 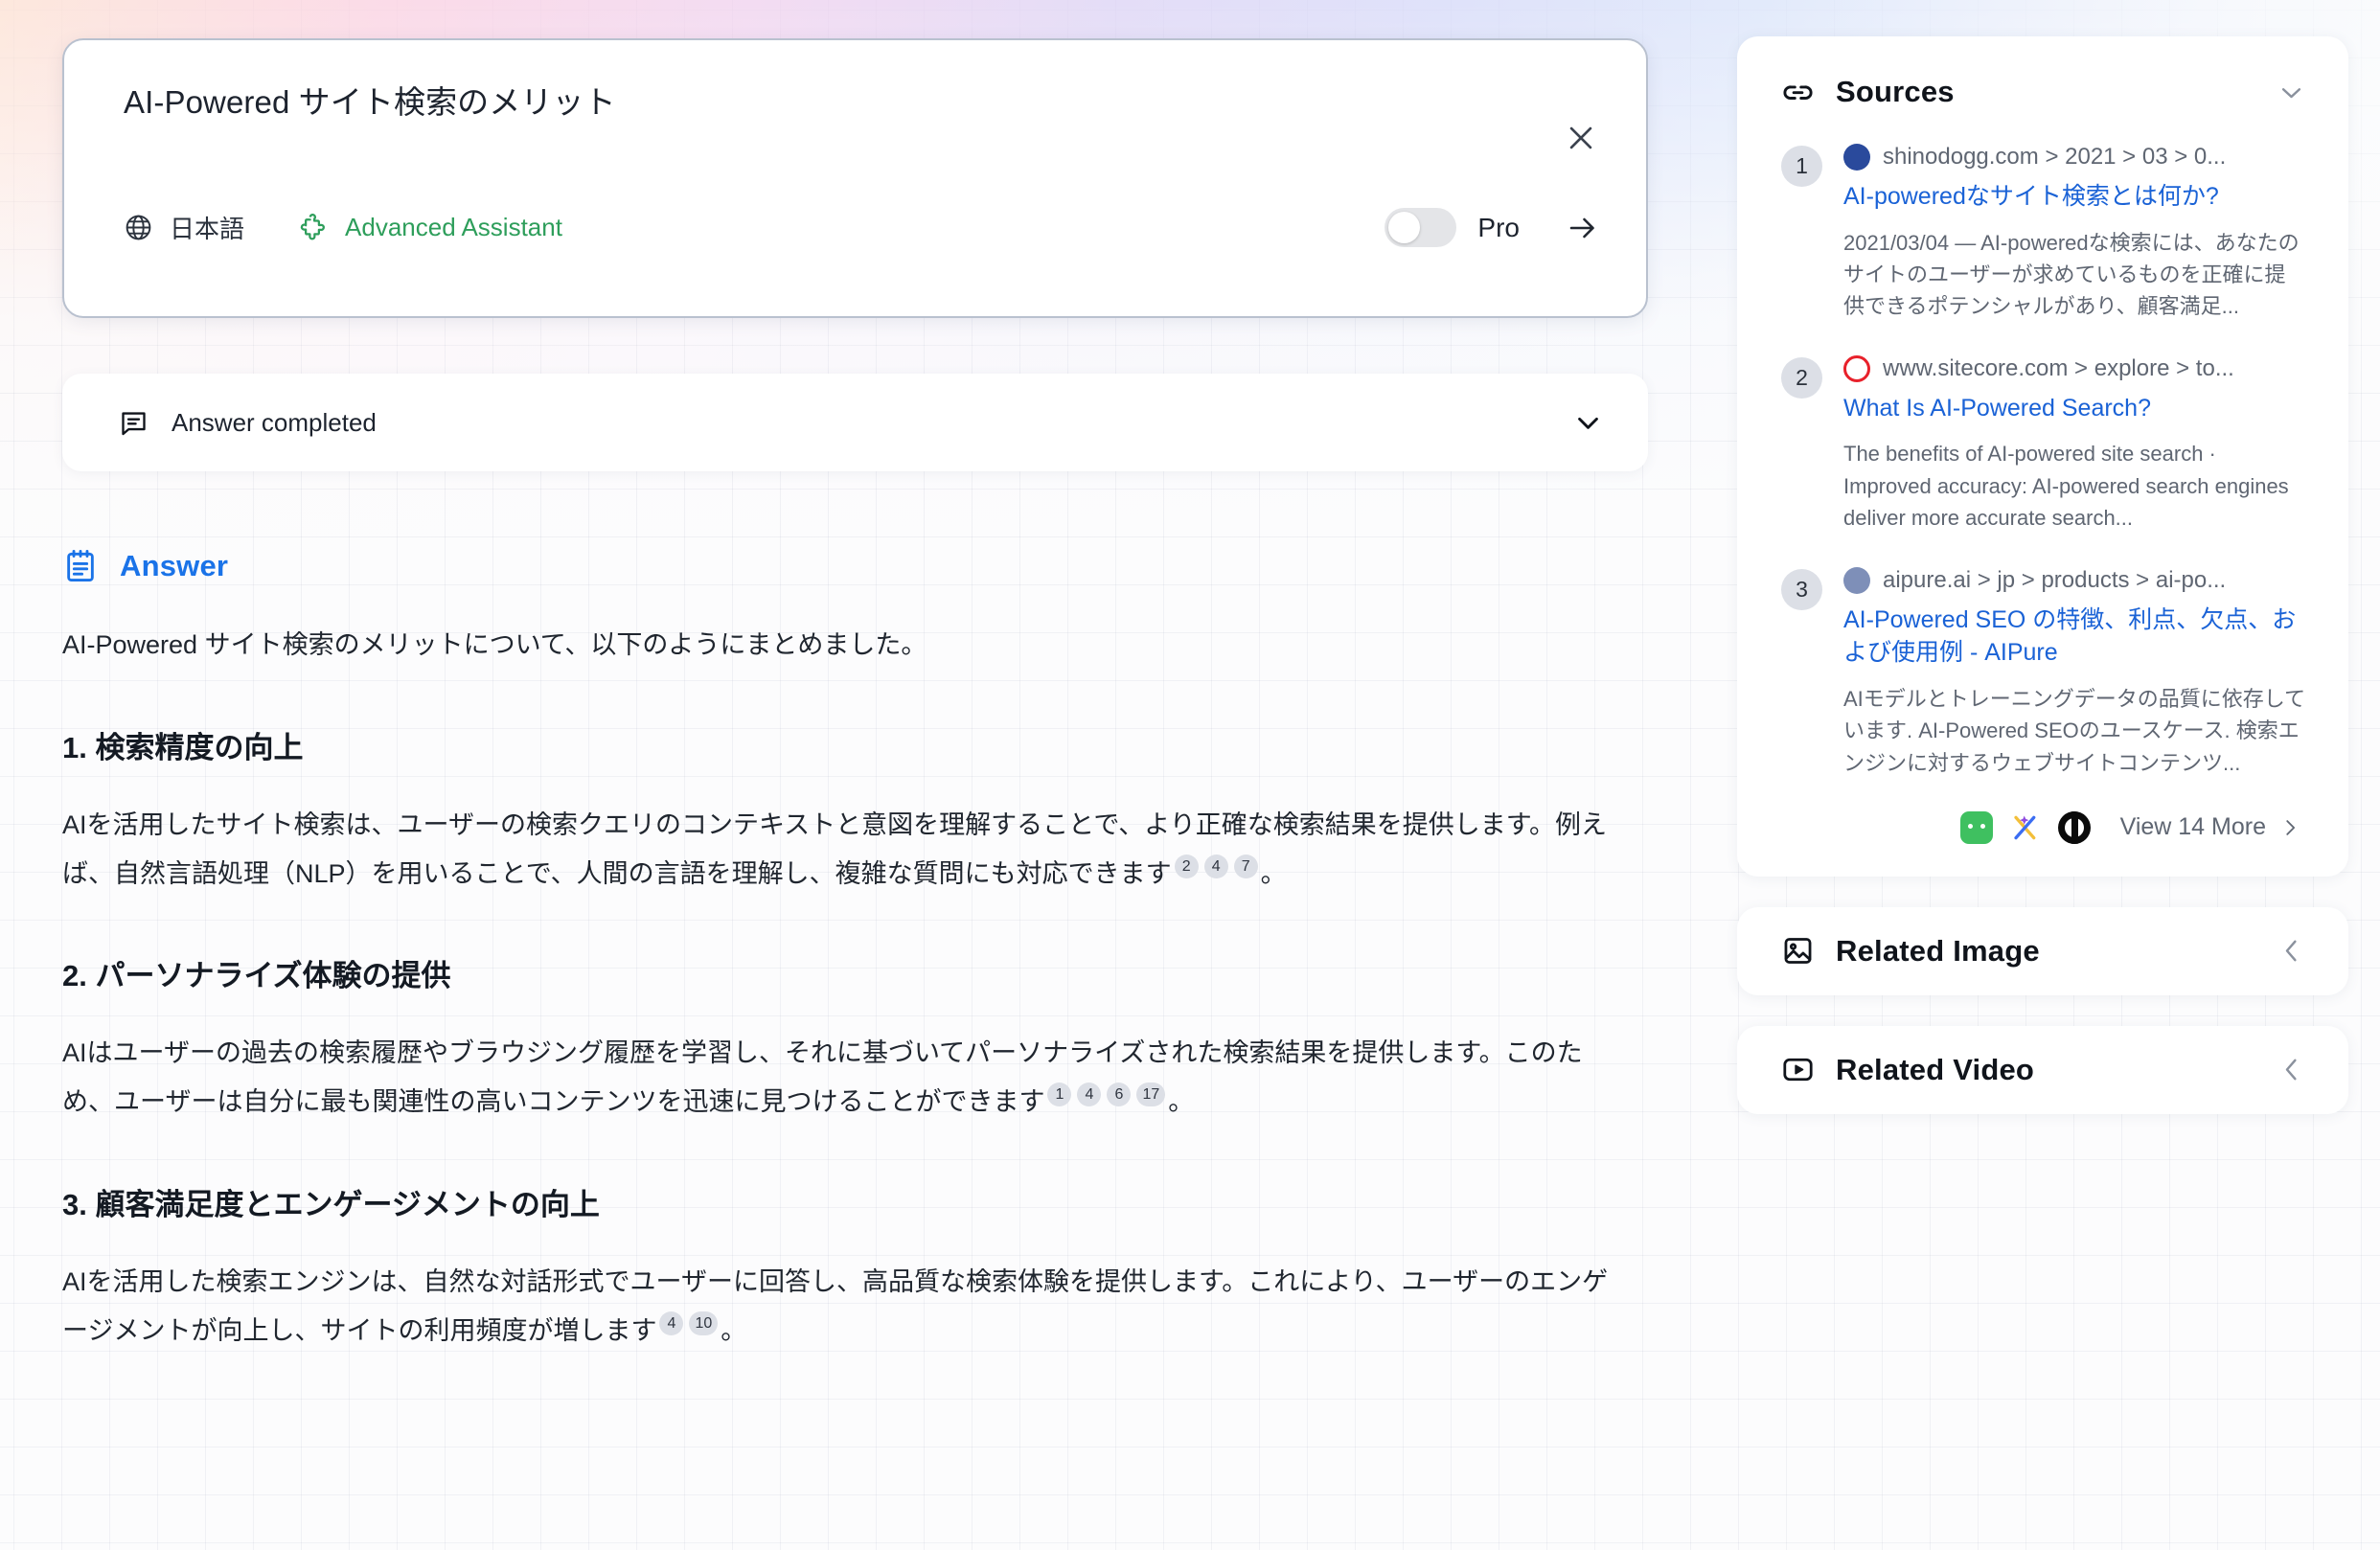 What do you see at coordinates (1499, 227) in the screenshot?
I see `pro-label: Pro` at bounding box center [1499, 227].